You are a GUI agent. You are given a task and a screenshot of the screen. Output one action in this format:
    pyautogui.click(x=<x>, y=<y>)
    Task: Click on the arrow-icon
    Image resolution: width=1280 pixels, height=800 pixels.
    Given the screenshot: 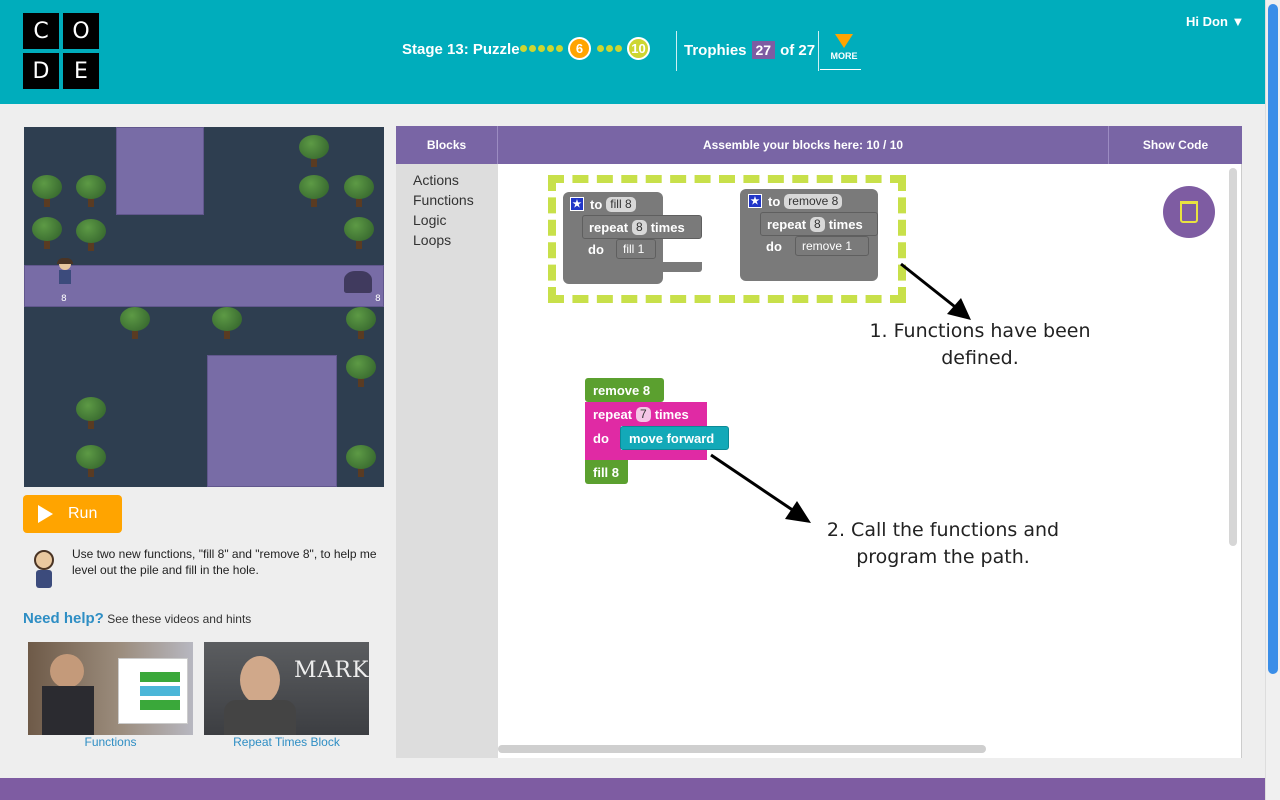 What is the action you would take?
    pyautogui.click(x=760, y=488)
    